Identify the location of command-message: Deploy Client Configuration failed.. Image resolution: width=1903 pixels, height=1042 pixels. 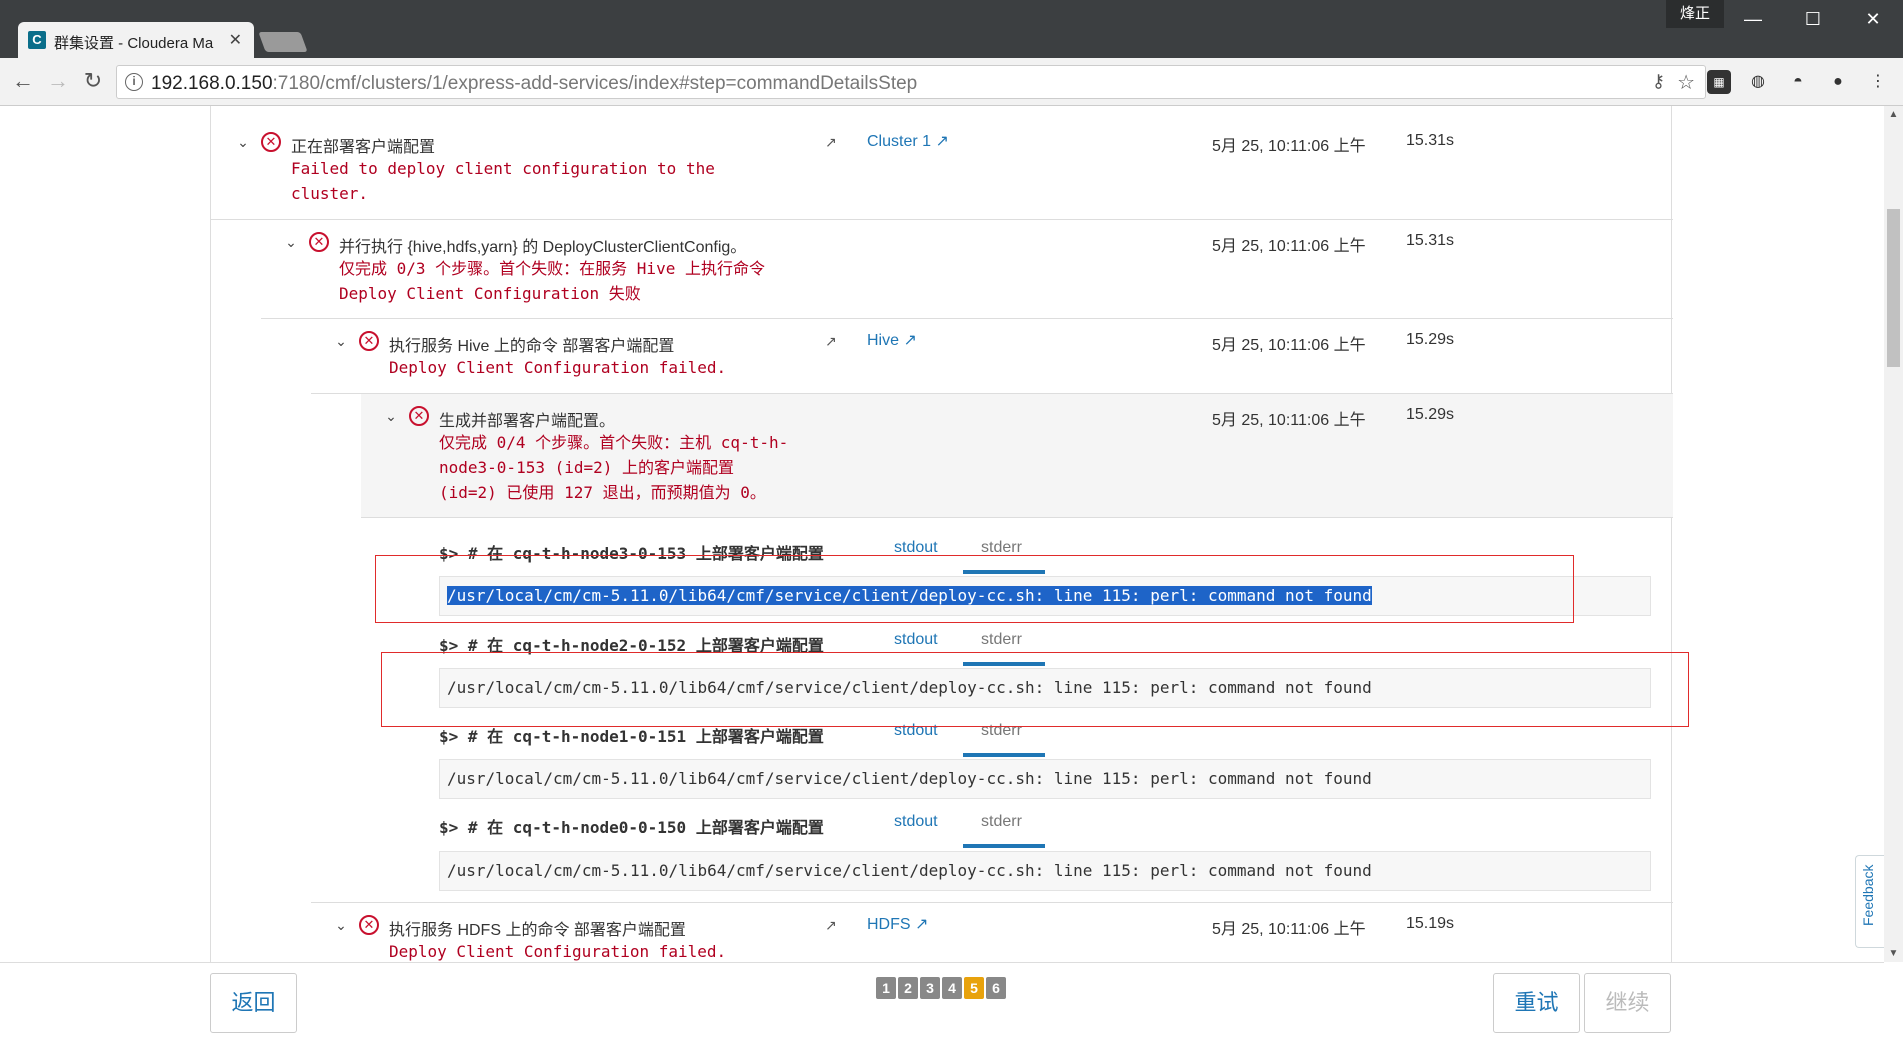
(558, 367).